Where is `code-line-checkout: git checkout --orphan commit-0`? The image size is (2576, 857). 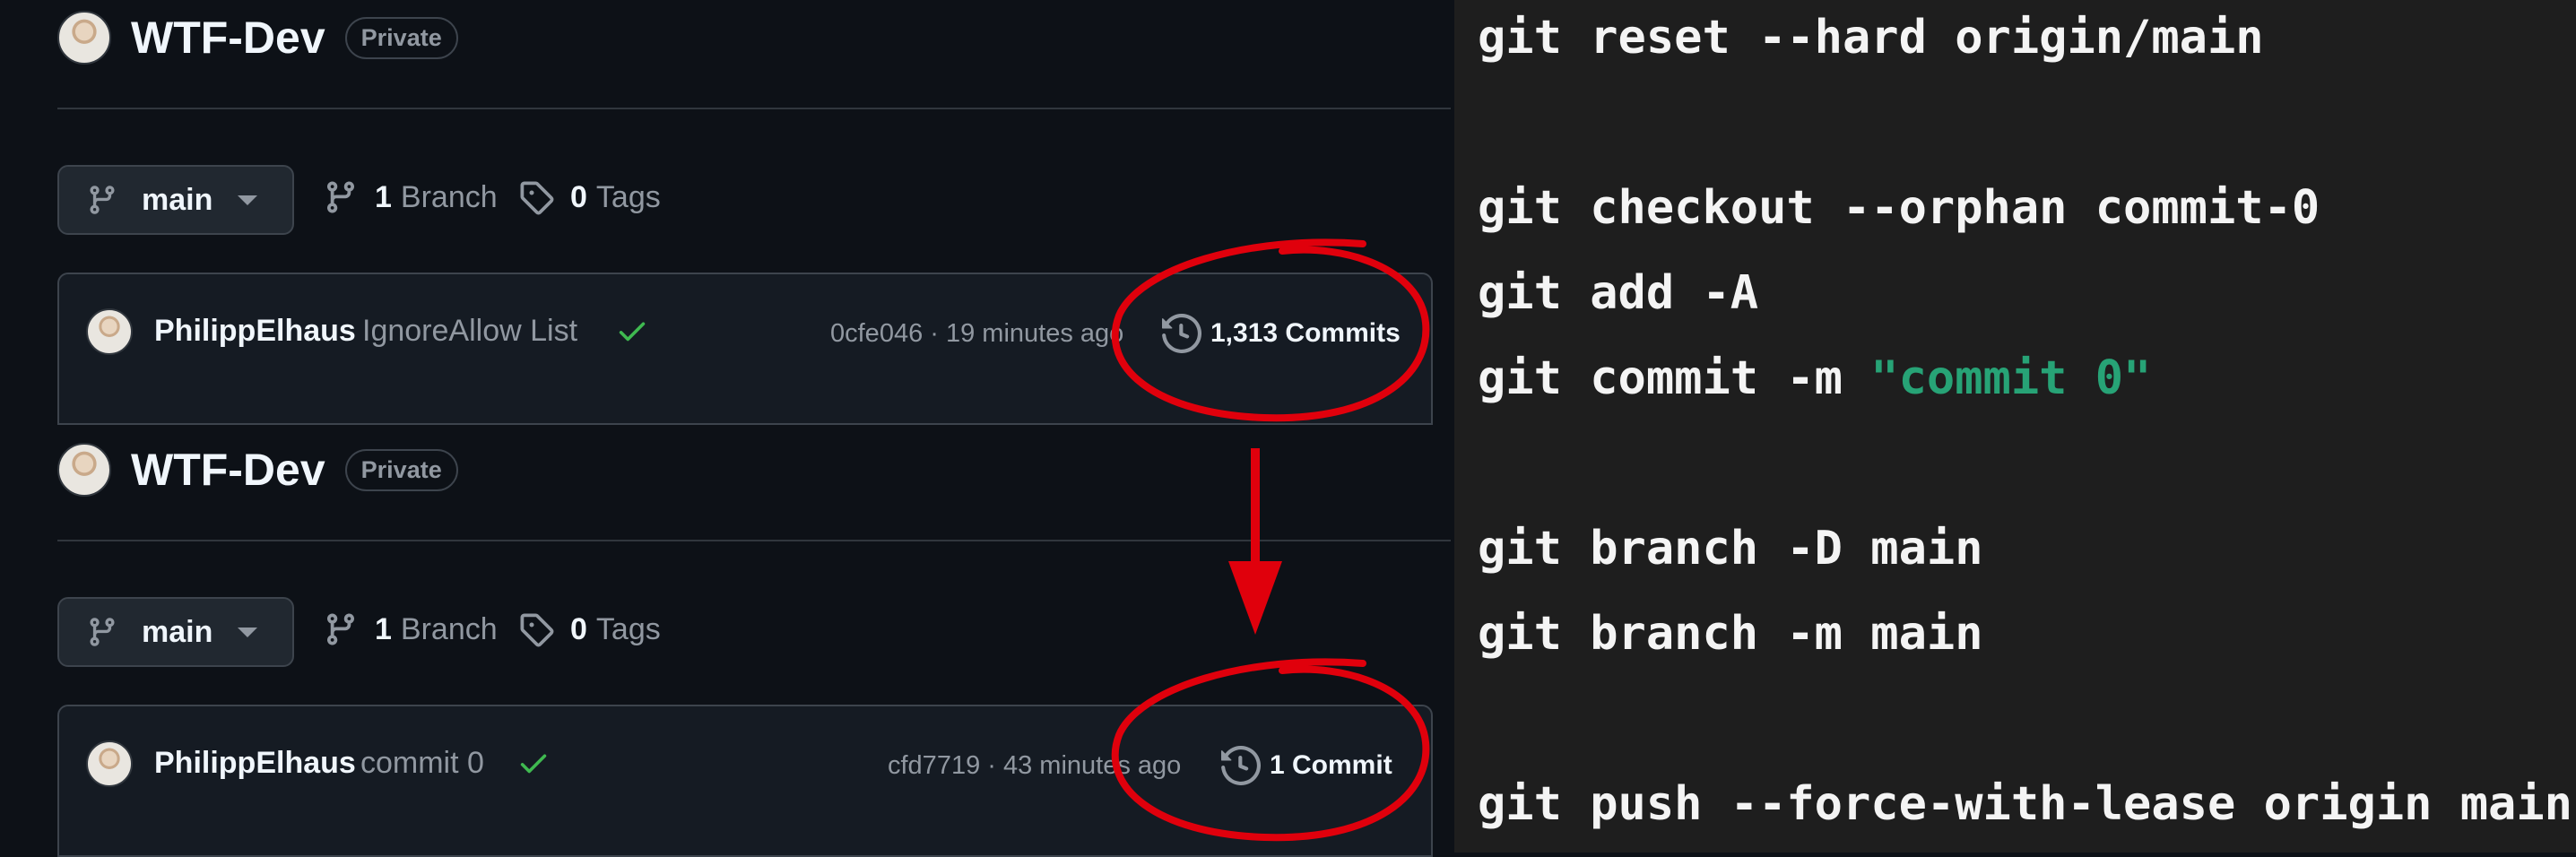 code-line-checkout: git checkout --orphan commit-0 is located at coordinates (1899, 208).